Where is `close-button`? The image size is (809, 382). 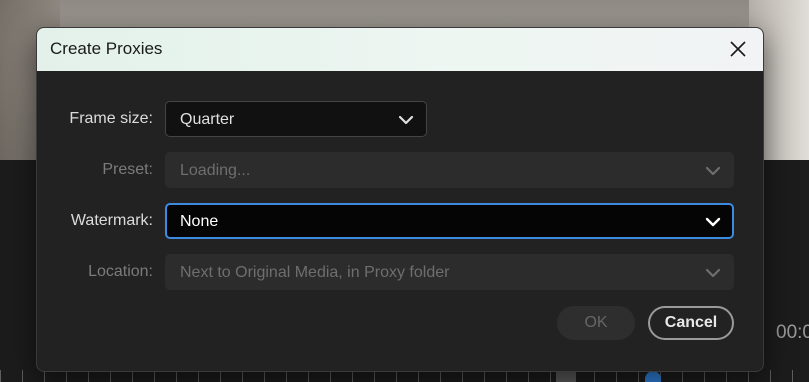
close-button is located at coordinates (738, 49).